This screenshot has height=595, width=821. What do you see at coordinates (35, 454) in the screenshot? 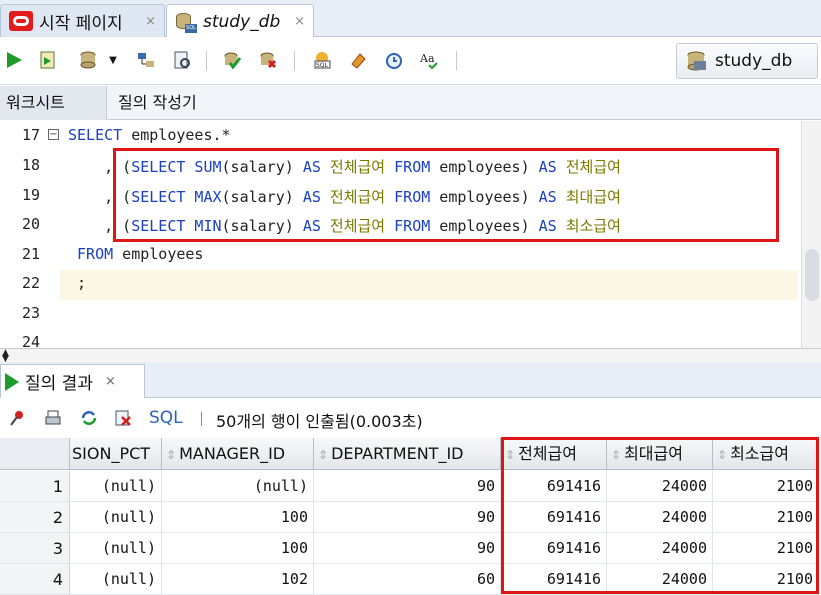
I see `row-number-header` at bounding box center [35, 454].